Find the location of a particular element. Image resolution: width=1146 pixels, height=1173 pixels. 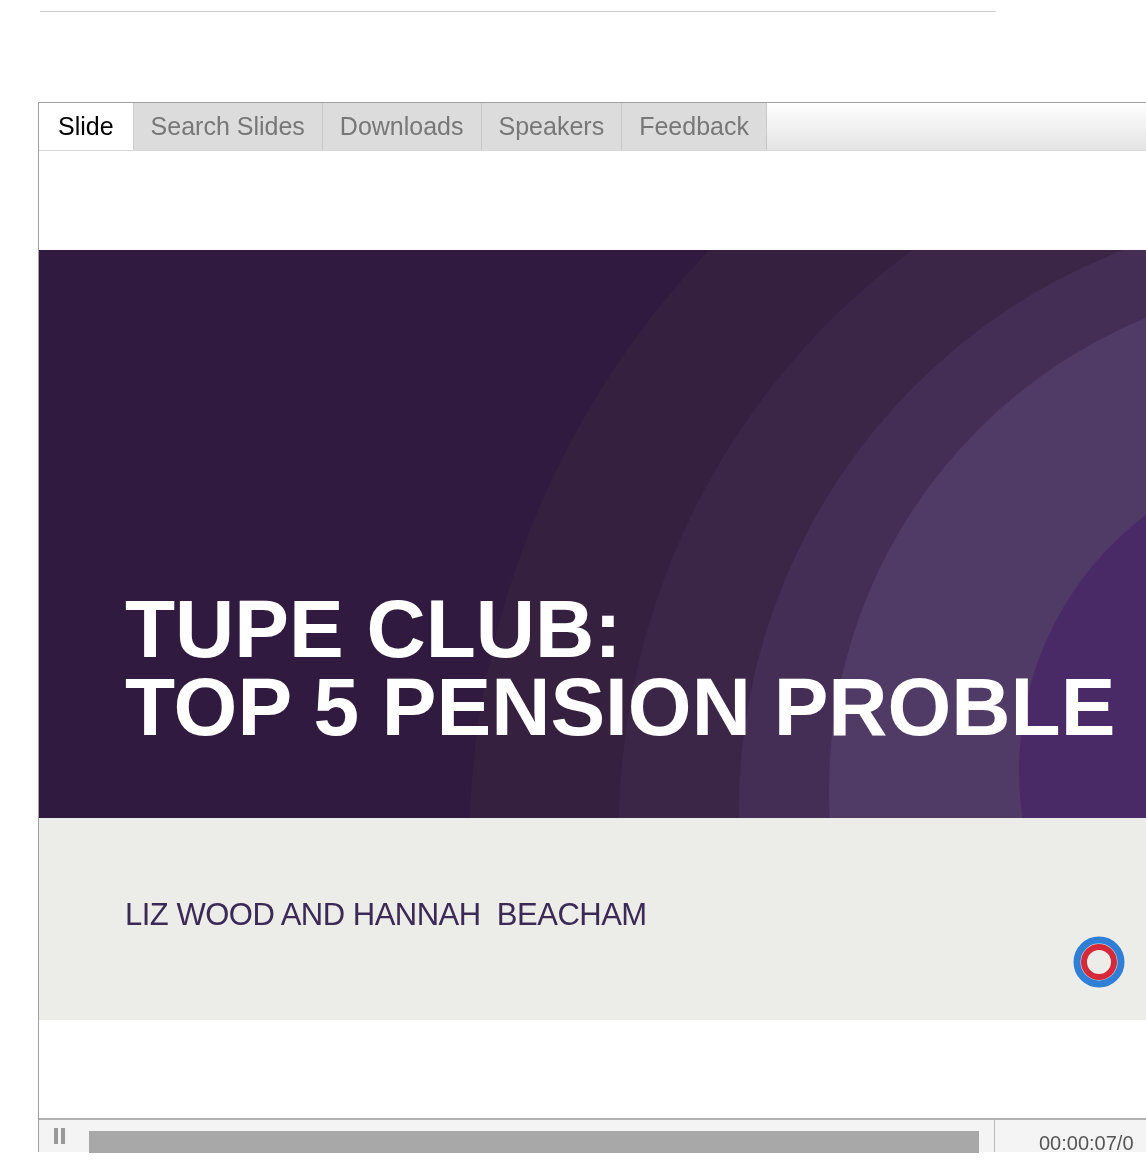

tab: Slide is located at coordinates (86, 126).